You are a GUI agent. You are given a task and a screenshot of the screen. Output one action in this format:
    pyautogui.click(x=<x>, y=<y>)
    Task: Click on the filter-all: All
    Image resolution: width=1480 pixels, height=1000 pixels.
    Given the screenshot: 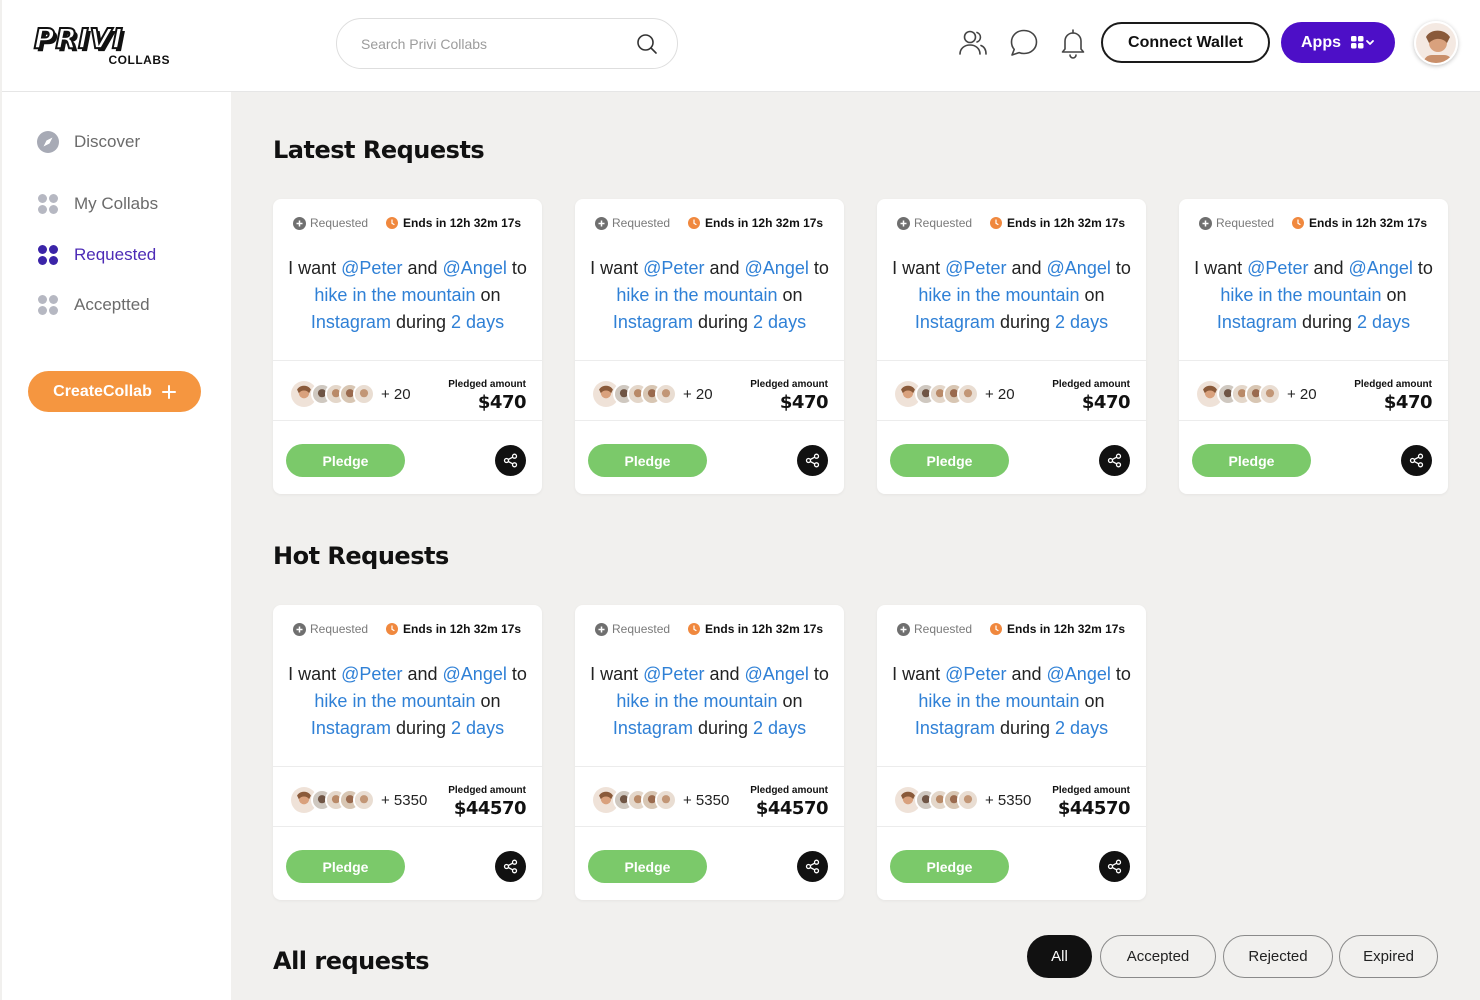 What is the action you would take?
    pyautogui.click(x=1059, y=956)
    